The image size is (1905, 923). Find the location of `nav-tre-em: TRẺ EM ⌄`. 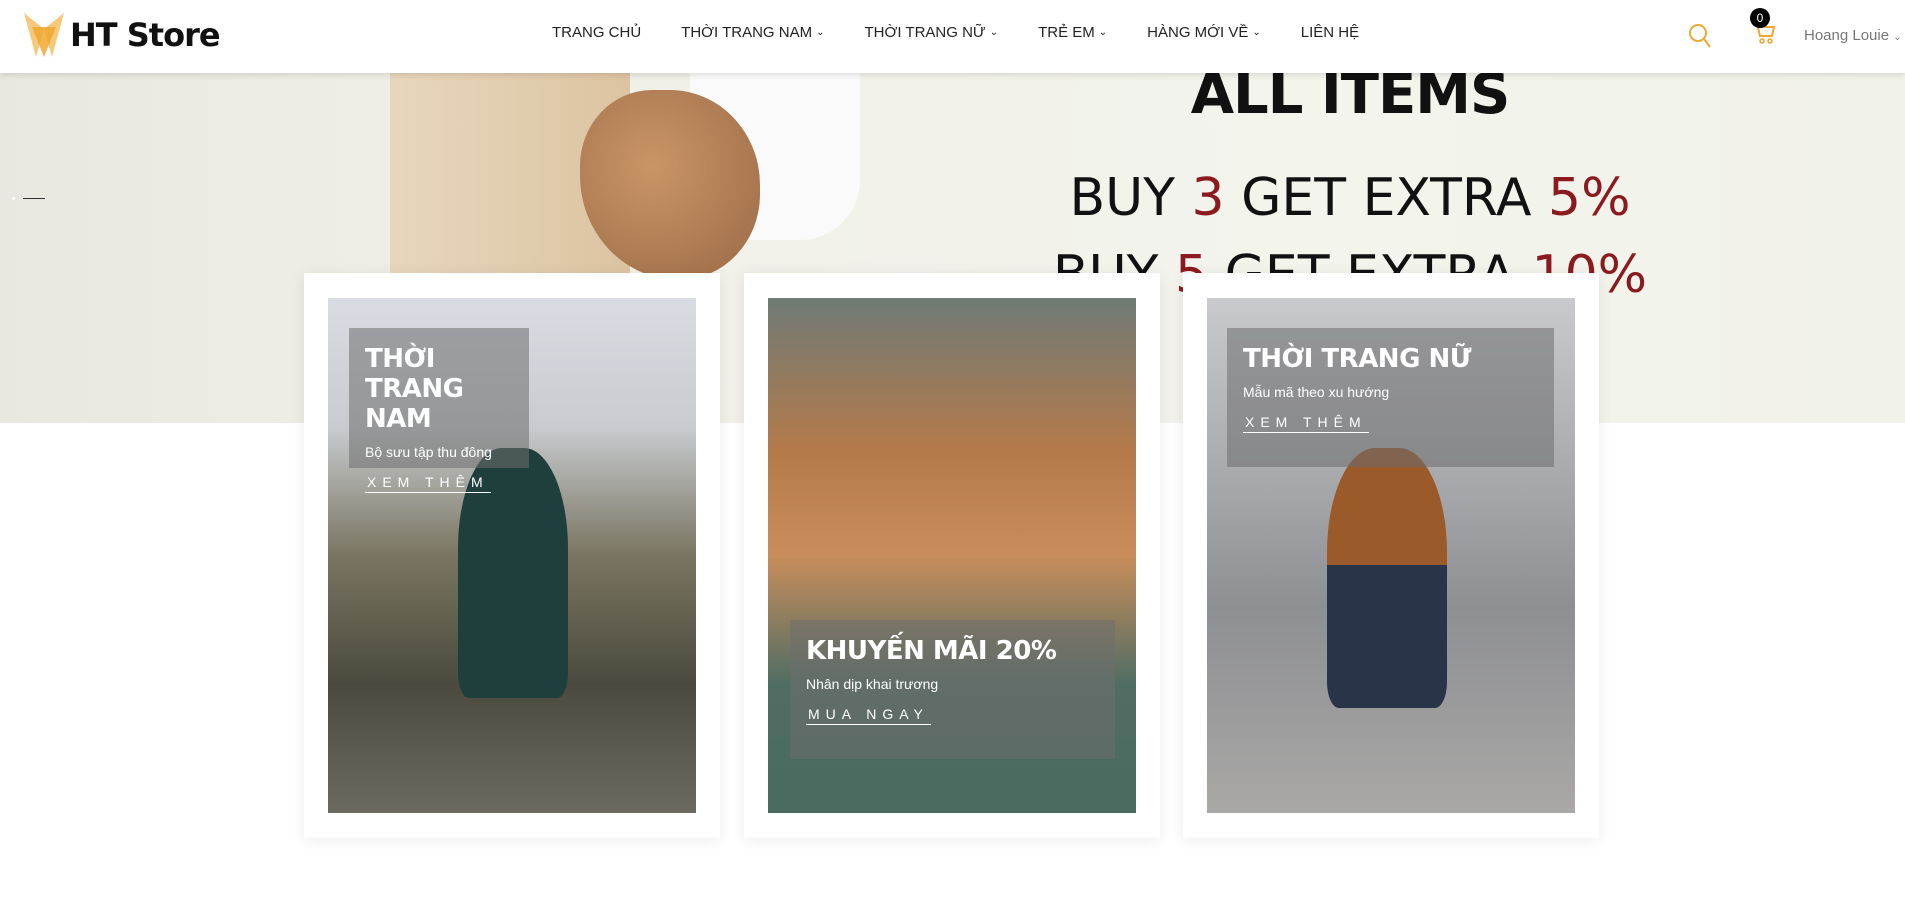

nav-tre-em: TRẺ EM ⌄ is located at coordinates (1072, 32).